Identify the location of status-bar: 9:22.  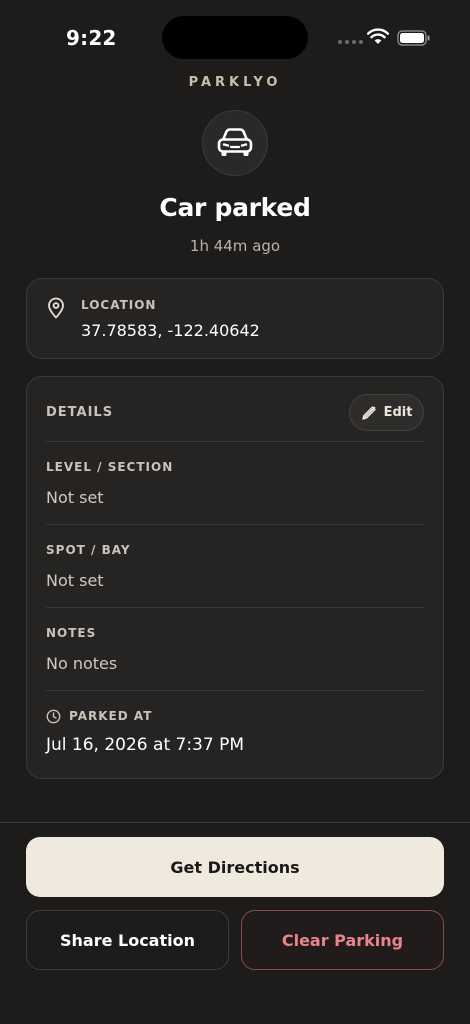
(235, 38).